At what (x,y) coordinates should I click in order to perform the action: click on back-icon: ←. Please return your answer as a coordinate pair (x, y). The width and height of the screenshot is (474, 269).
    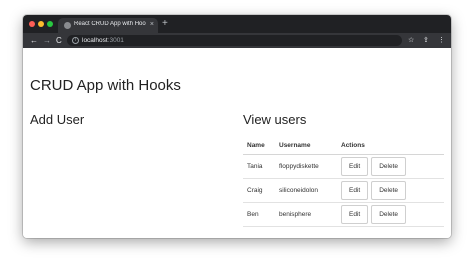
    Looking at the image, I should click on (34, 40).